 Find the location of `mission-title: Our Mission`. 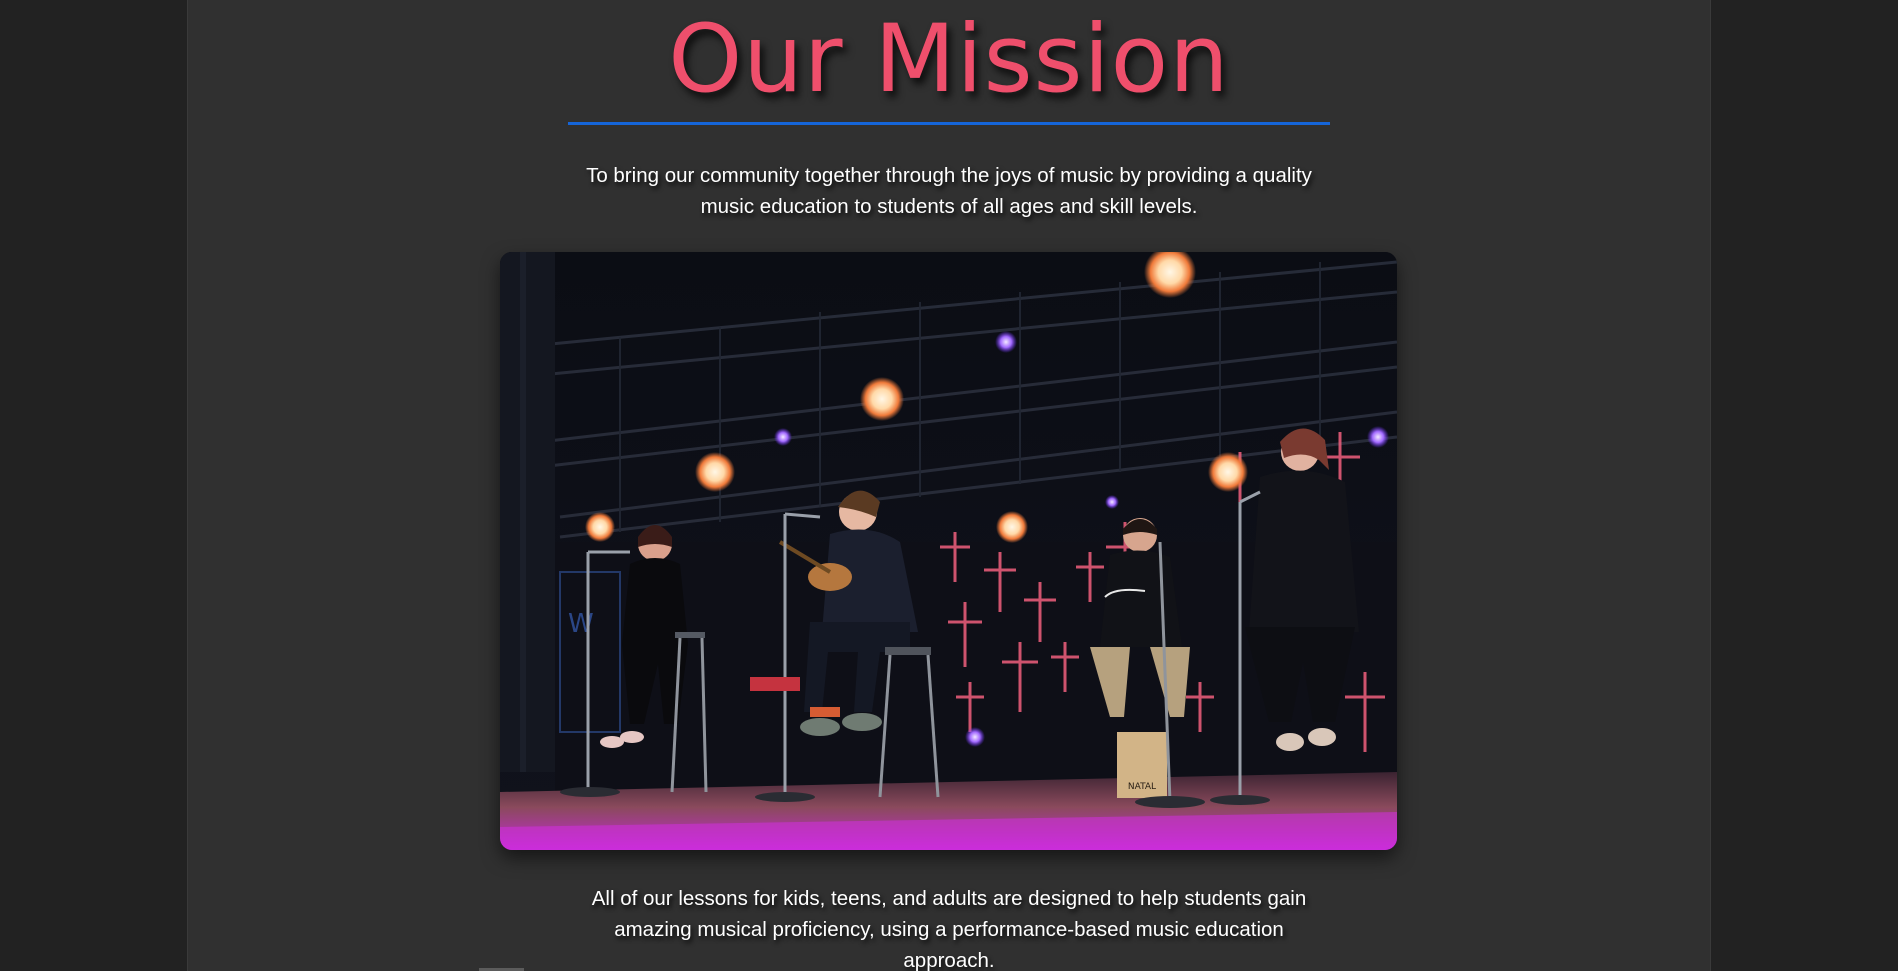

mission-title: Our Mission is located at coordinates (949, 59).